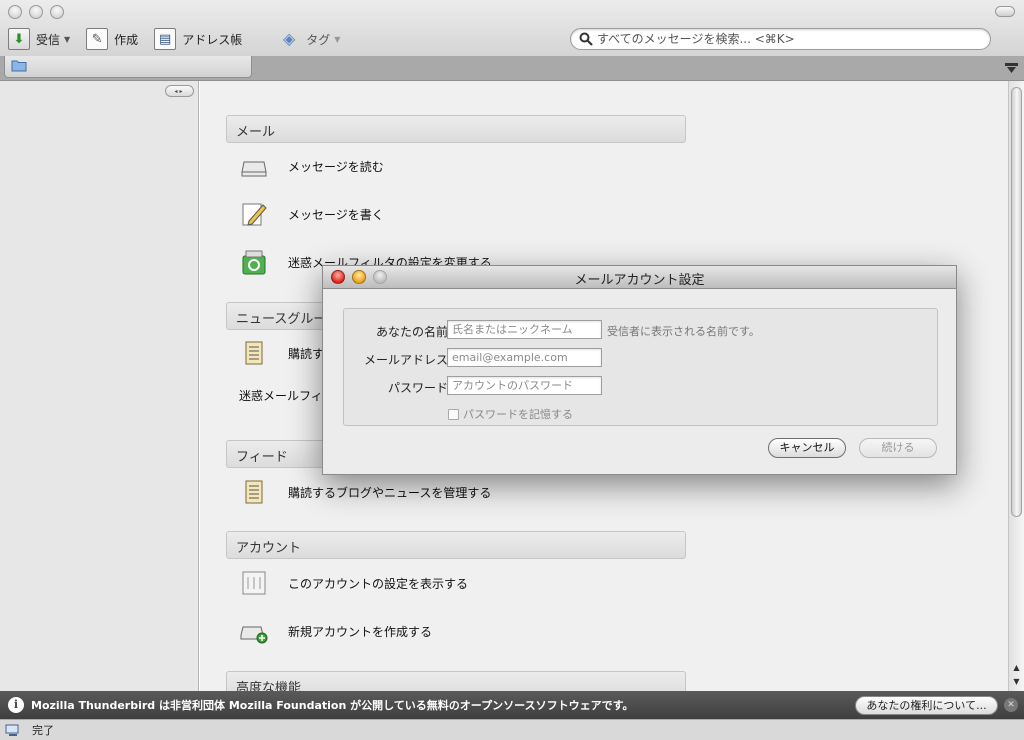 Image resolution: width=1024 pixels, height=740 pixels. What do you see at coordinates (413, 332) in the screenshot?
I see `name-label: あなたの名前:` at bounding box center [413, 332].